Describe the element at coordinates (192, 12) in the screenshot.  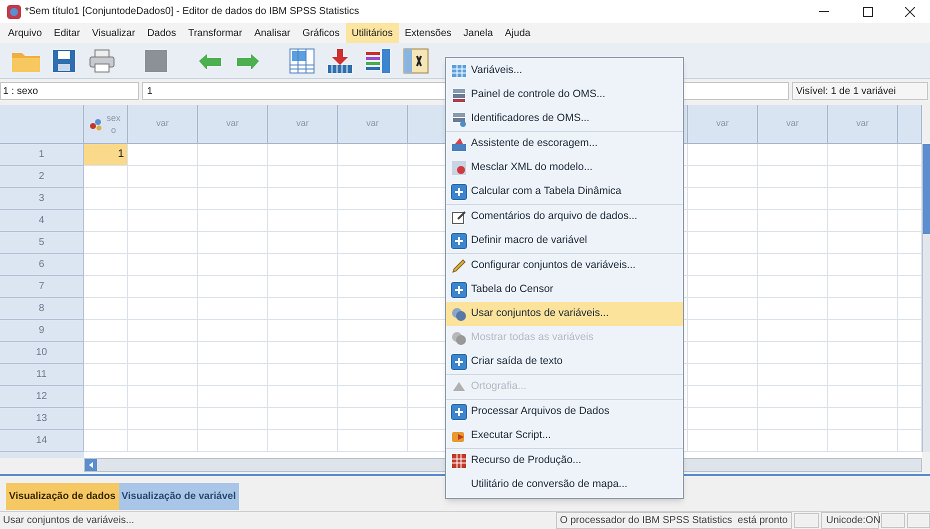
I see `window-title: *Sem título1 [ConjuntodeDados0] - Editor de dados do IBM SPSS Statistics` at that location.